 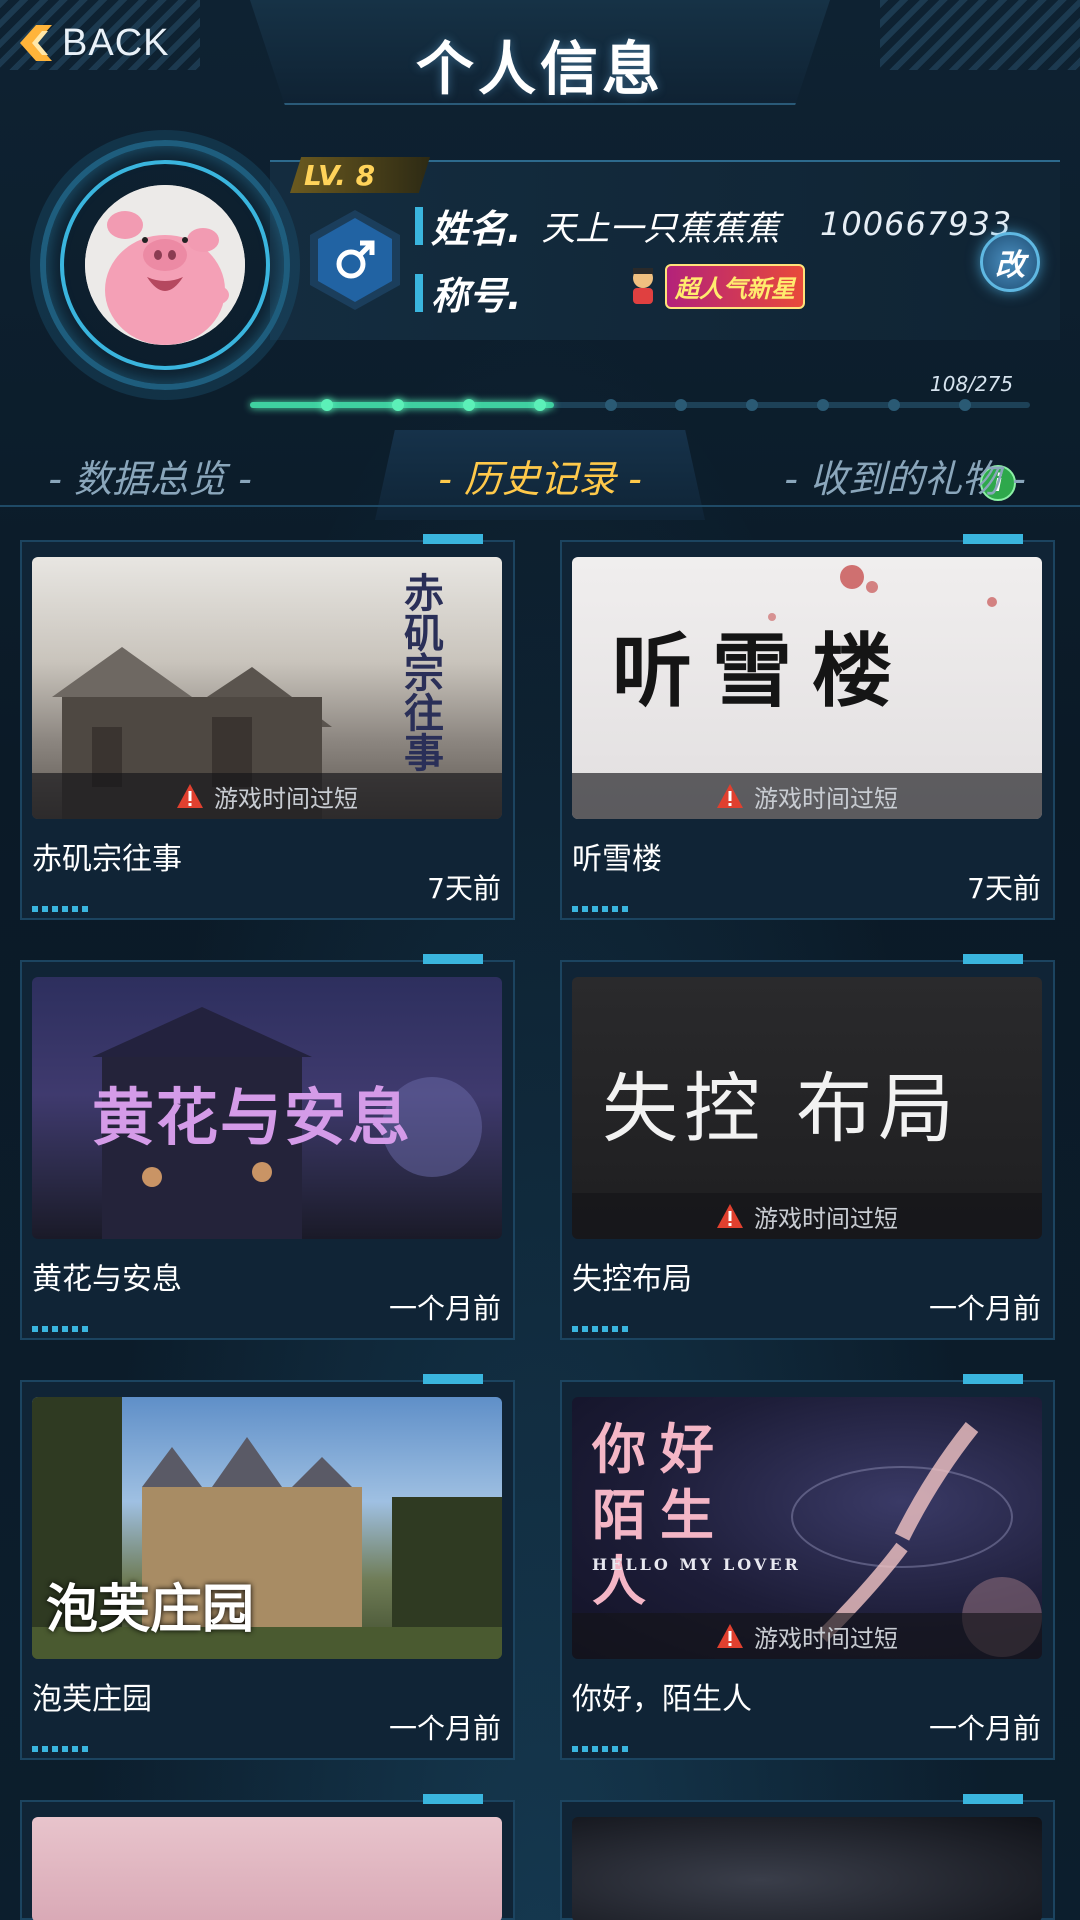 I want to click on cover-title: 泡芙庄园, so click(x=150, y=1610).